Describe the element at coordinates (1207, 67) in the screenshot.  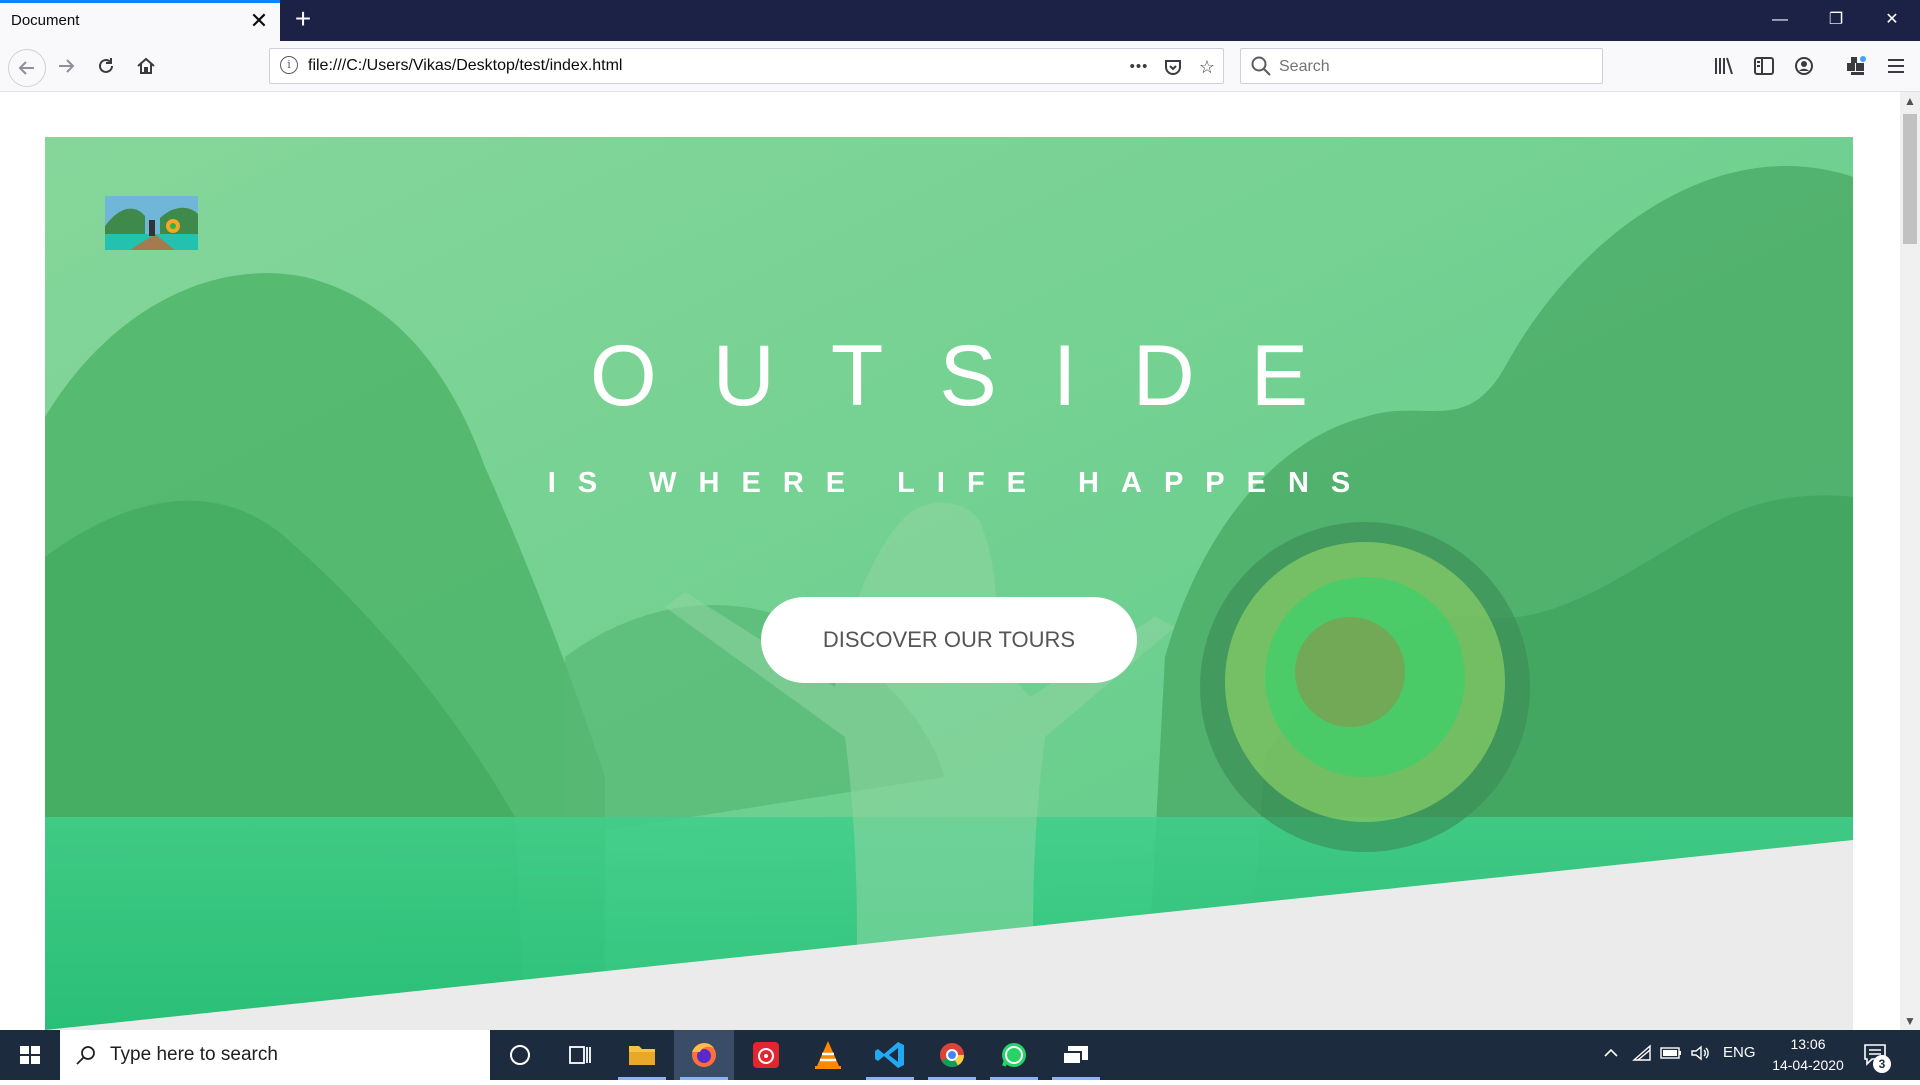
I see `bookmark-star-icon: ☆` at that location.